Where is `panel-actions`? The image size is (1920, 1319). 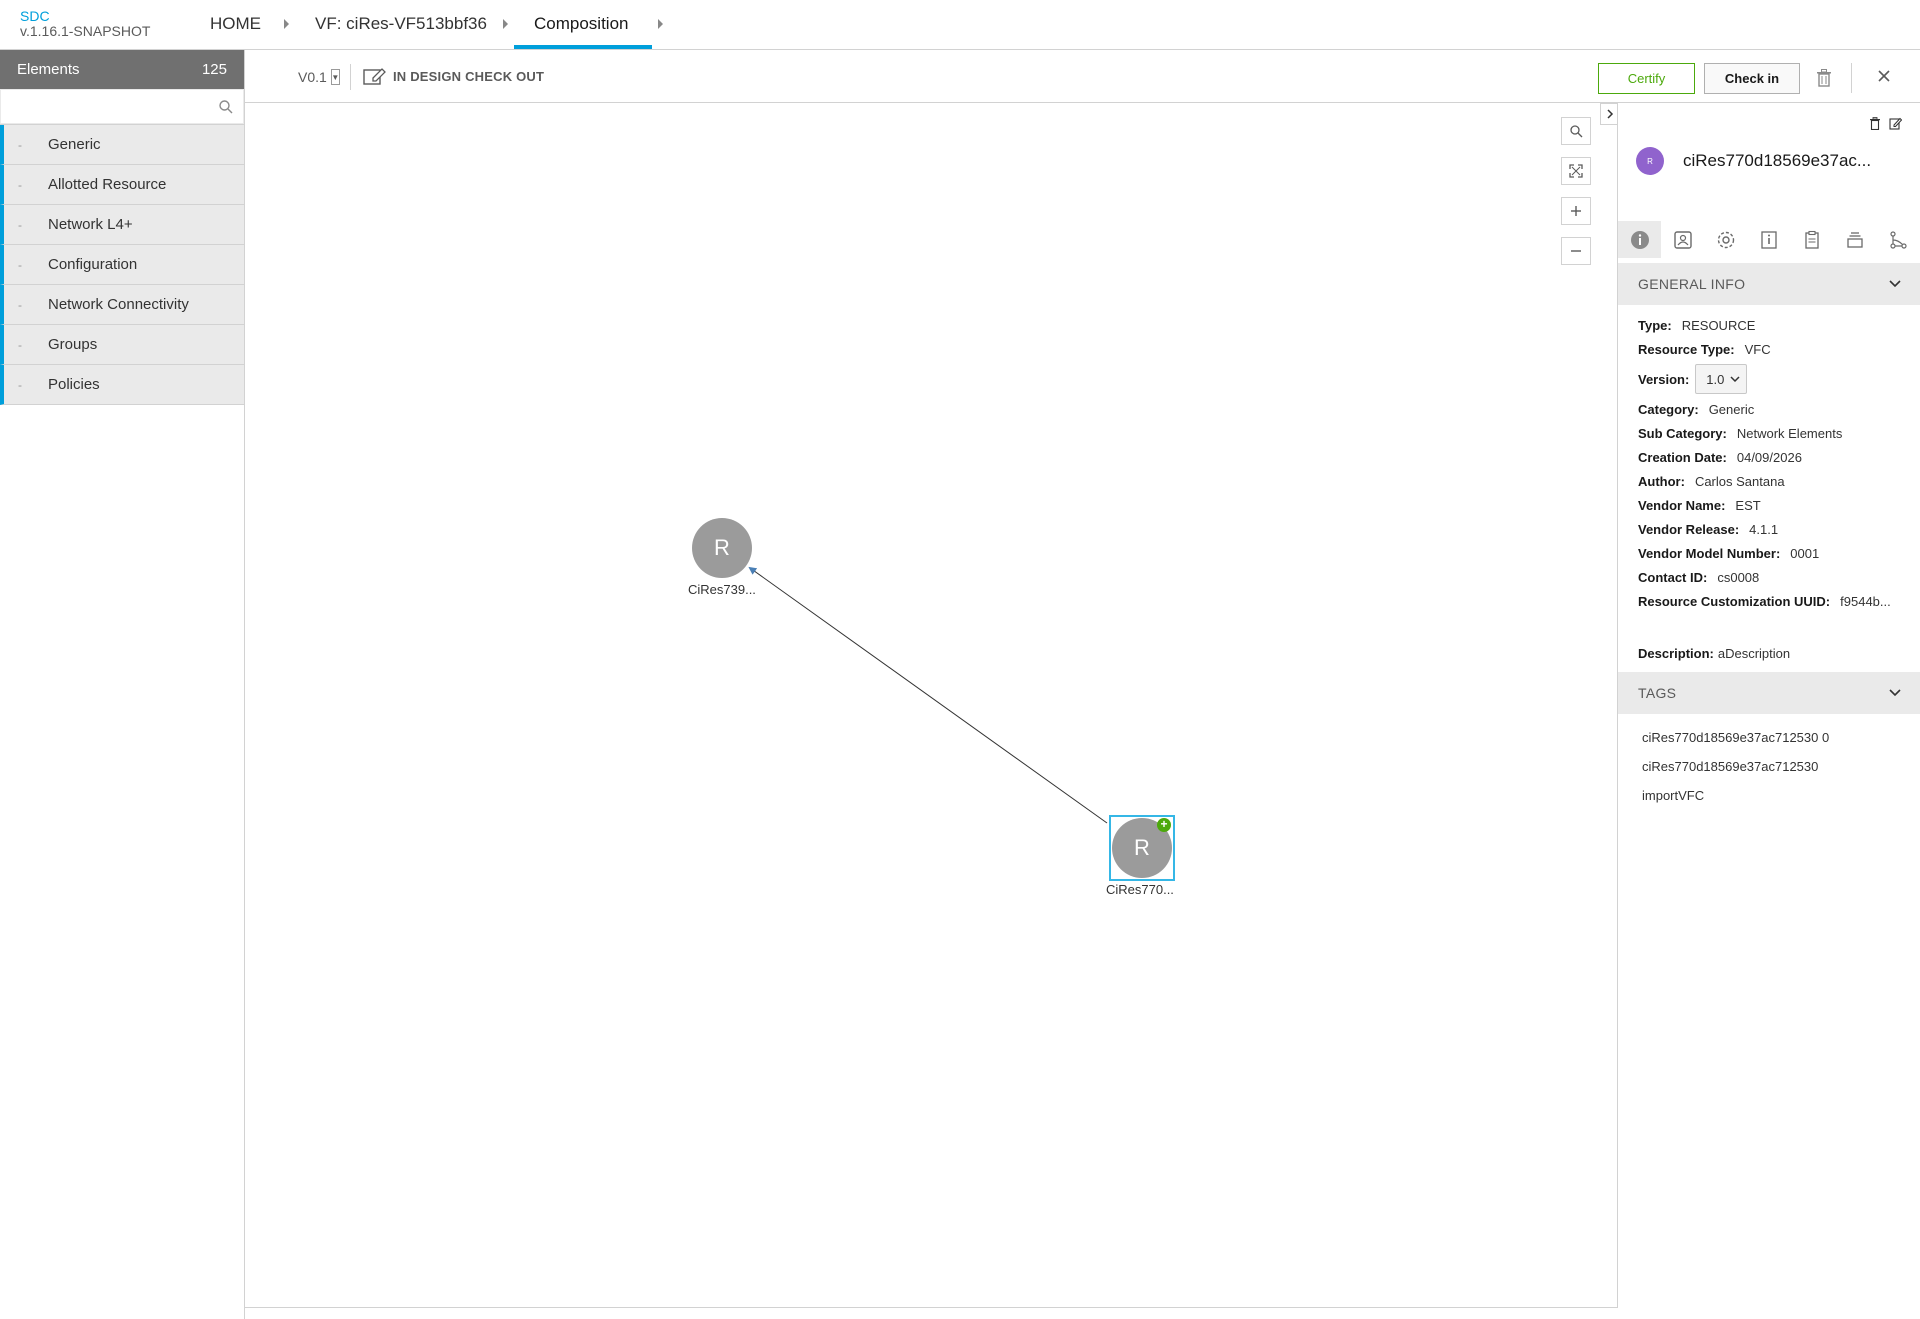 panel-actions is located at coordinates (1885, 123).